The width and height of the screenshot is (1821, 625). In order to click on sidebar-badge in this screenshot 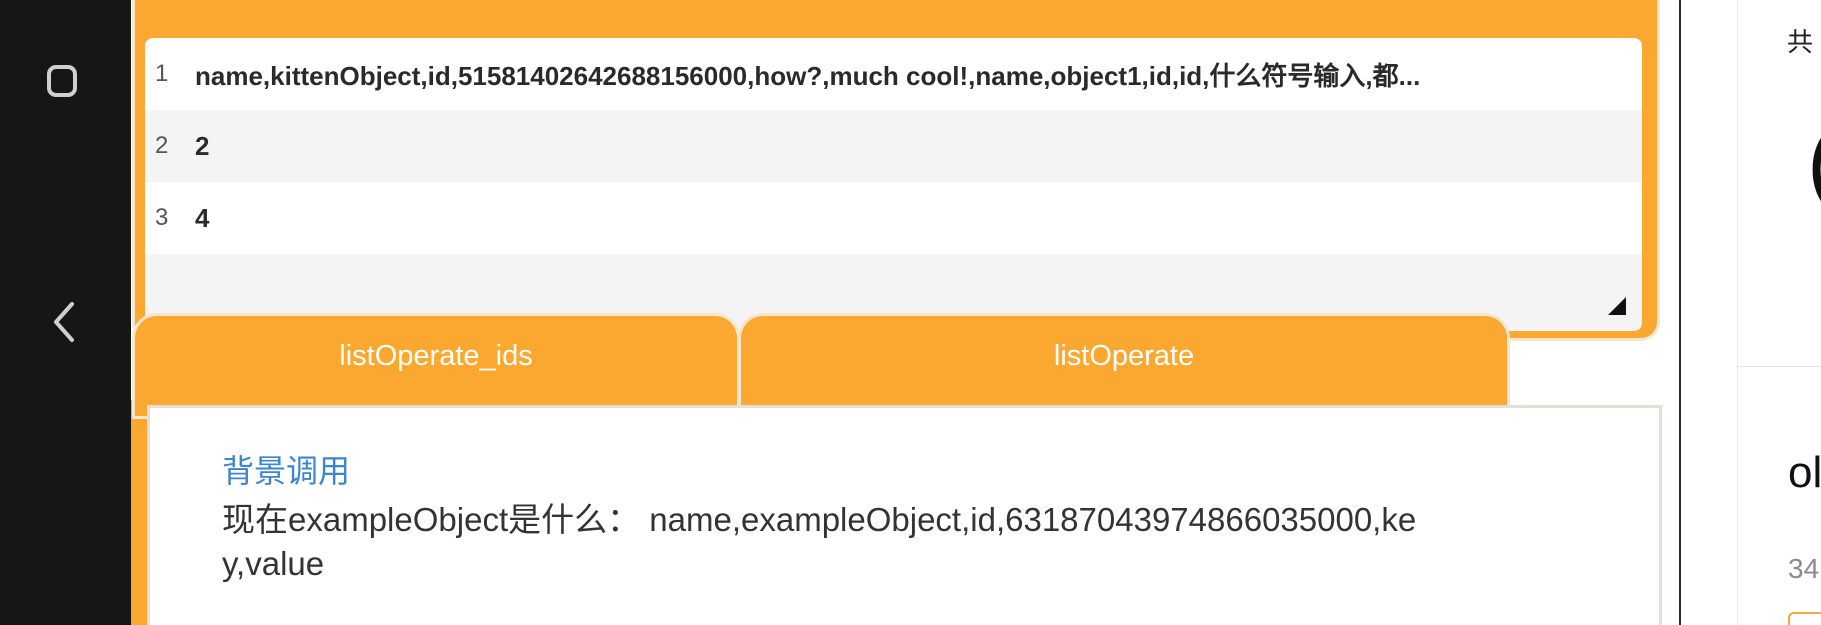, I will do `click(1804, 618)`.